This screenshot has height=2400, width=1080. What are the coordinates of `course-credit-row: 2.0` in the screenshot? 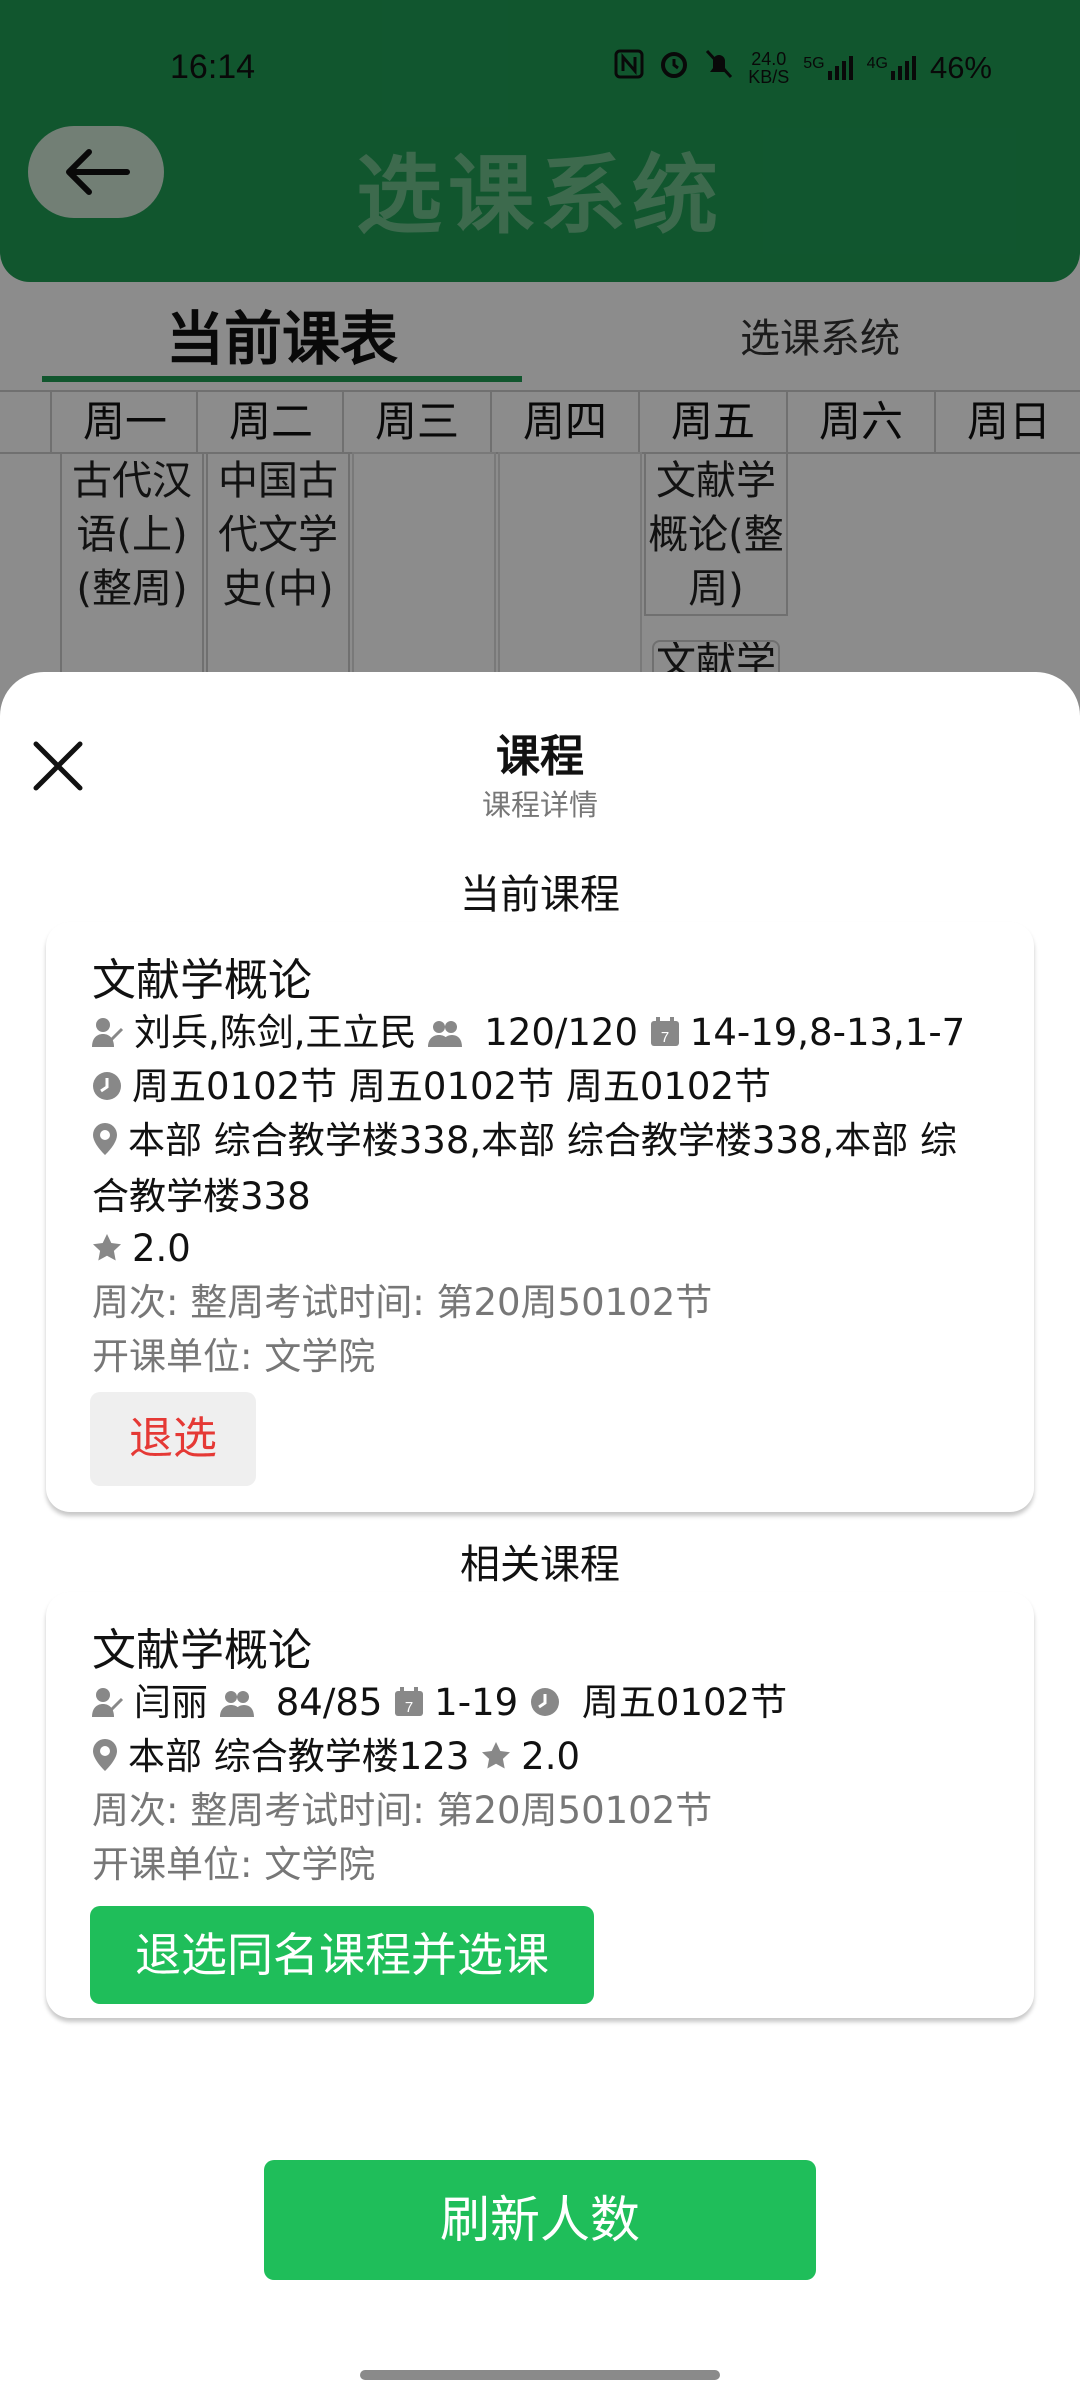 It's located at (543, 1250).